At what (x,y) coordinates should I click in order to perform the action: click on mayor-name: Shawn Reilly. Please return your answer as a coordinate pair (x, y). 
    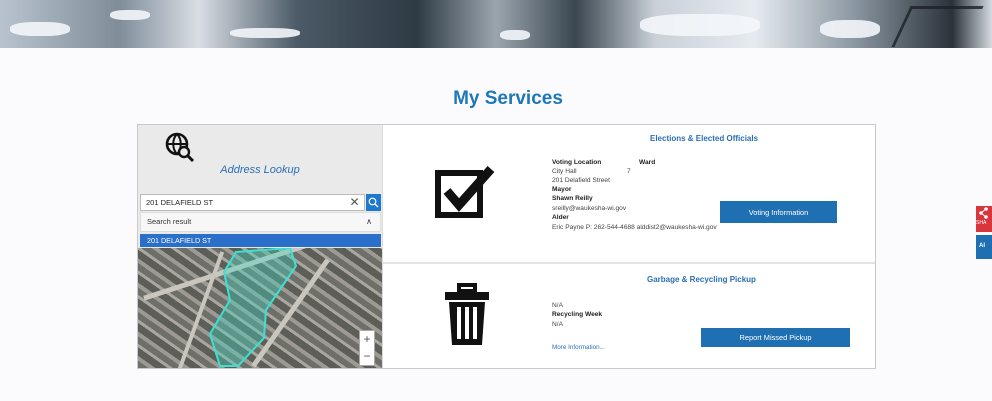
    Looking at the image, I should click on (572, 198).